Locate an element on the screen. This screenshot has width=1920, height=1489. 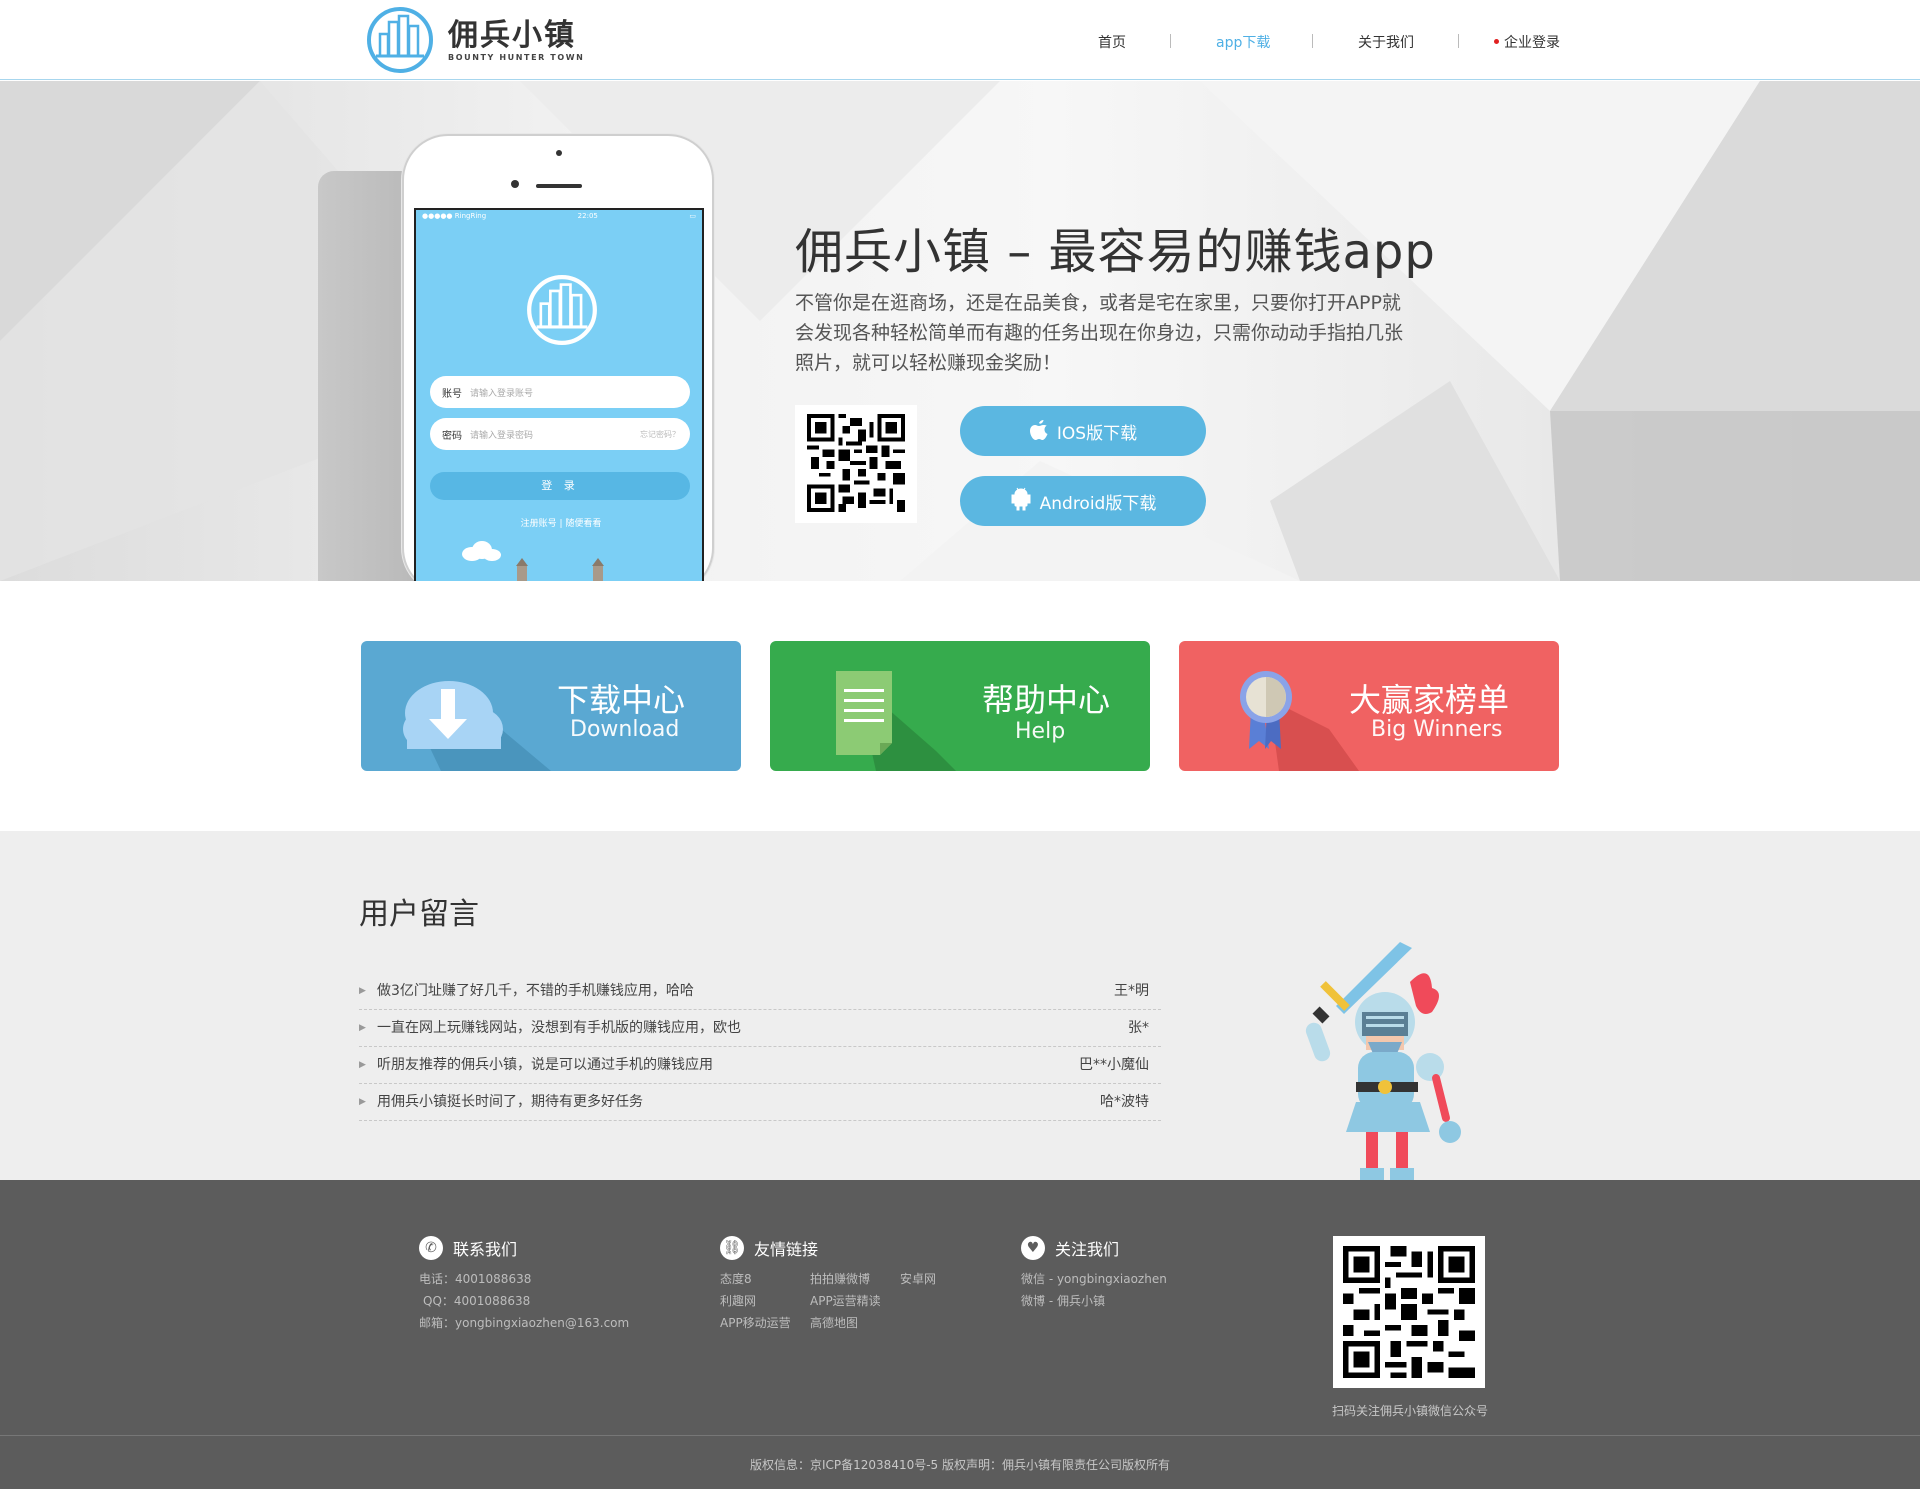
footer-follow-us: ♥ 关注我们 微信 - yongbingxiaozhen 微博 - 佣兵小镇 is located at coordinates (1094, 1274).